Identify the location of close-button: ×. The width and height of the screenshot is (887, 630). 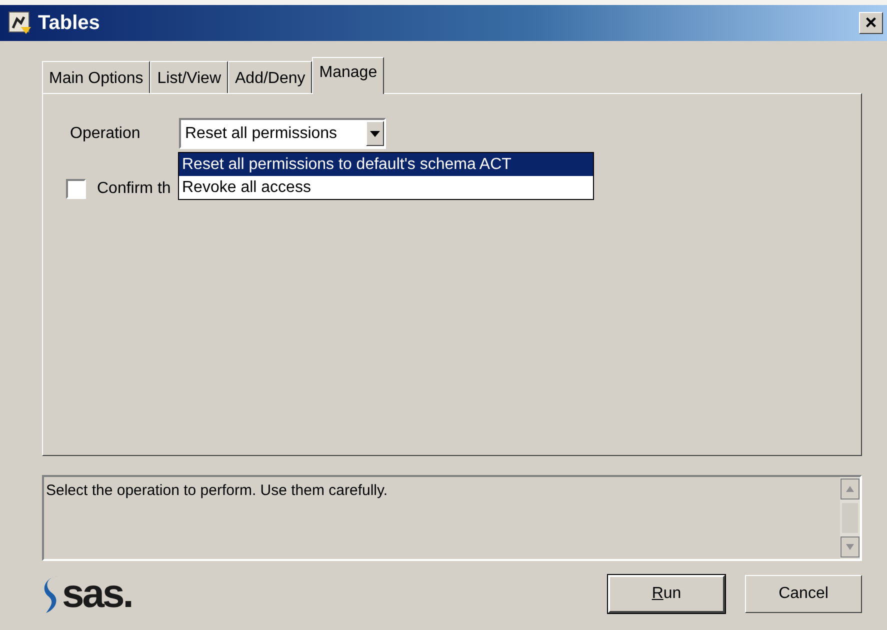
(871, 23).